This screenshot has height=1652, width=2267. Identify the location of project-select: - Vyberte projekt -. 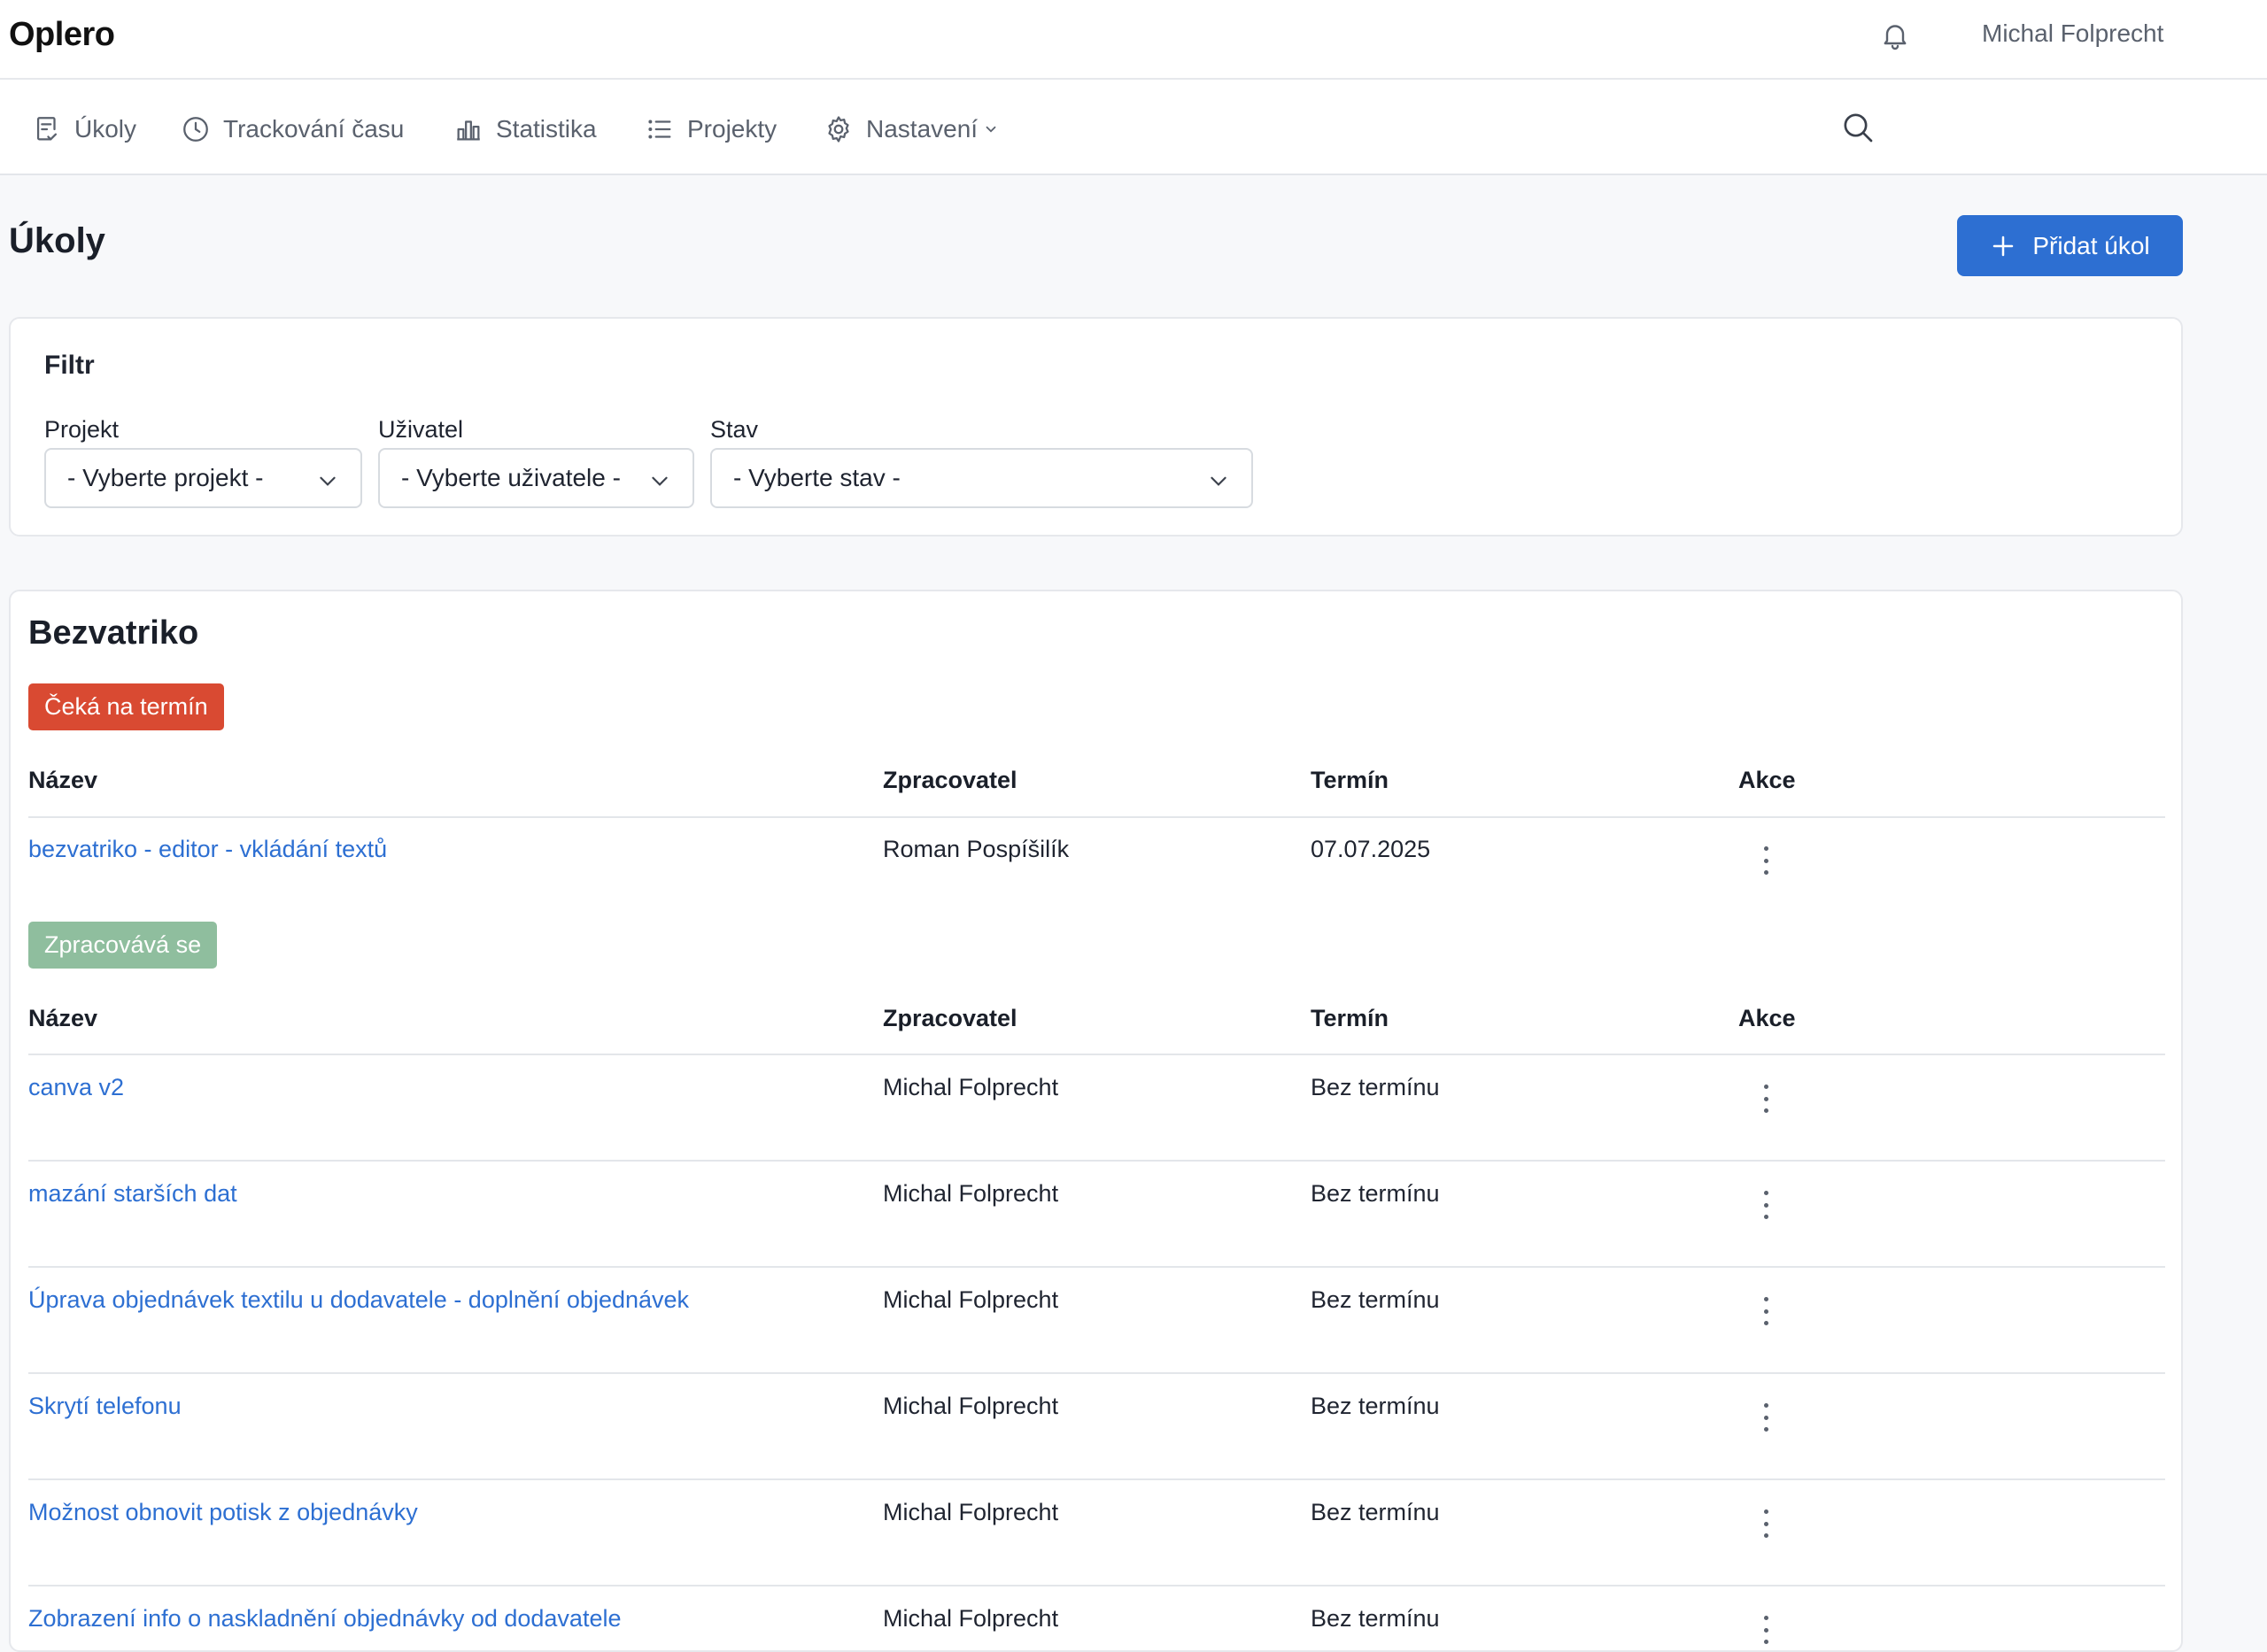
(203, 478).